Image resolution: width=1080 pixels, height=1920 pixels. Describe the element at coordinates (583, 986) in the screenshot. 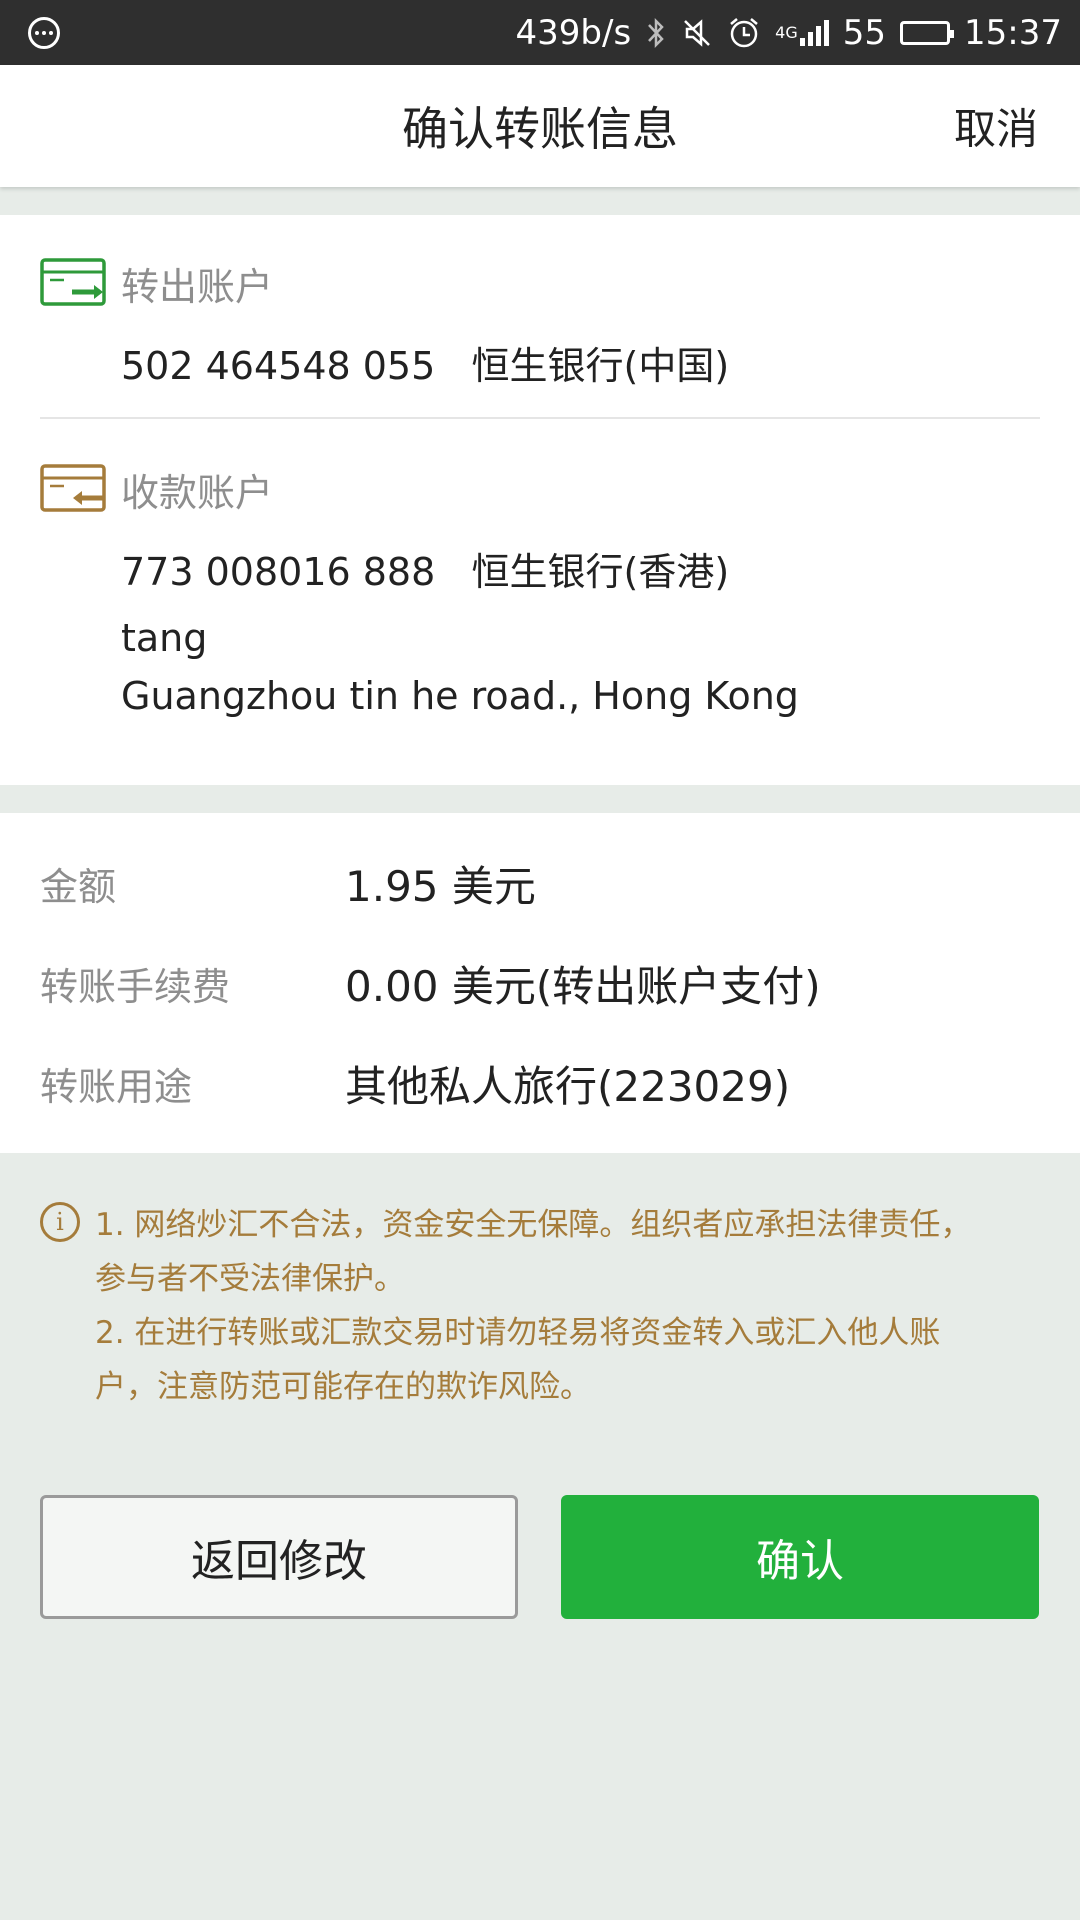

I see `fee-value: 0.00 美元(转出账户支付)` at that location.